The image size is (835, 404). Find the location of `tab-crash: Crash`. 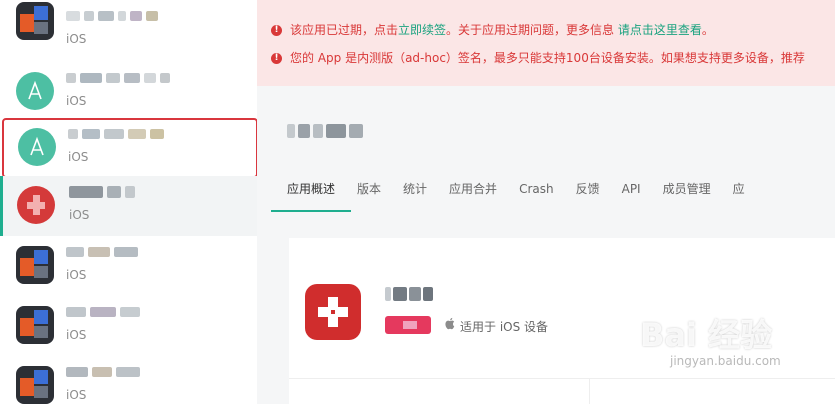

tab-crash: Crash is located at coordinates (536, 191).